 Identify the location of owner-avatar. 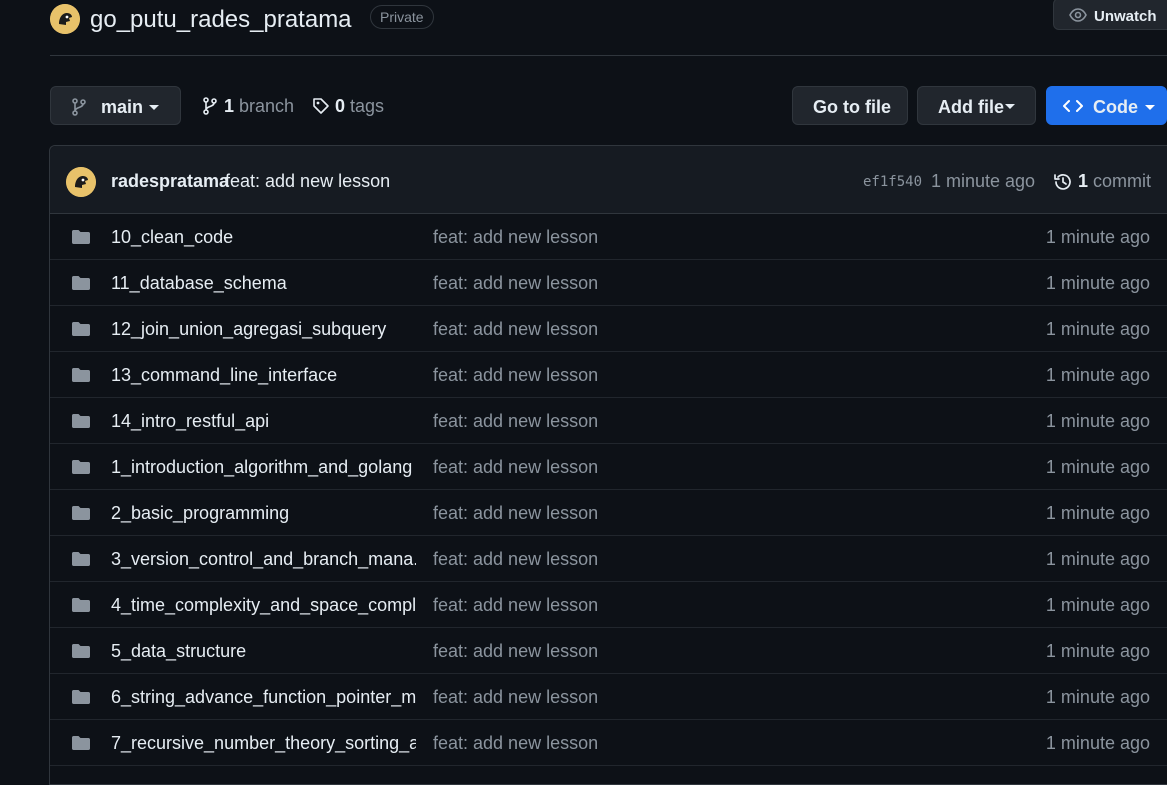
(65, 19).